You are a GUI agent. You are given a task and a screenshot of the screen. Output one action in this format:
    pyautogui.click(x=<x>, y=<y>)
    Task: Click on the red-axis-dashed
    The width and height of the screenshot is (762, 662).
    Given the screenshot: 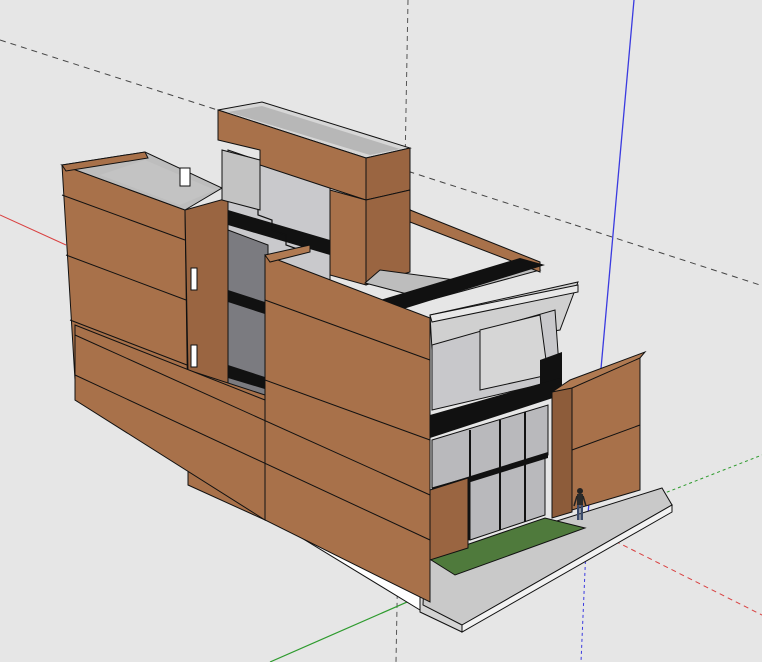 What is the action you would take?
    pyautogui.click(x=667, y=255)
    